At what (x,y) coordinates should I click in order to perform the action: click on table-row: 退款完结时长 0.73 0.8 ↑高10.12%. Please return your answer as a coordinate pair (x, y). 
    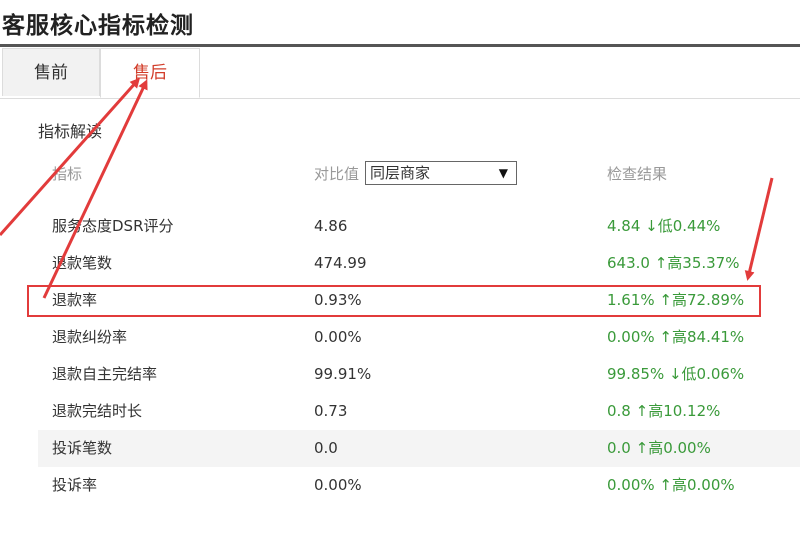
    Looking at the image, I should click on (419, 411).